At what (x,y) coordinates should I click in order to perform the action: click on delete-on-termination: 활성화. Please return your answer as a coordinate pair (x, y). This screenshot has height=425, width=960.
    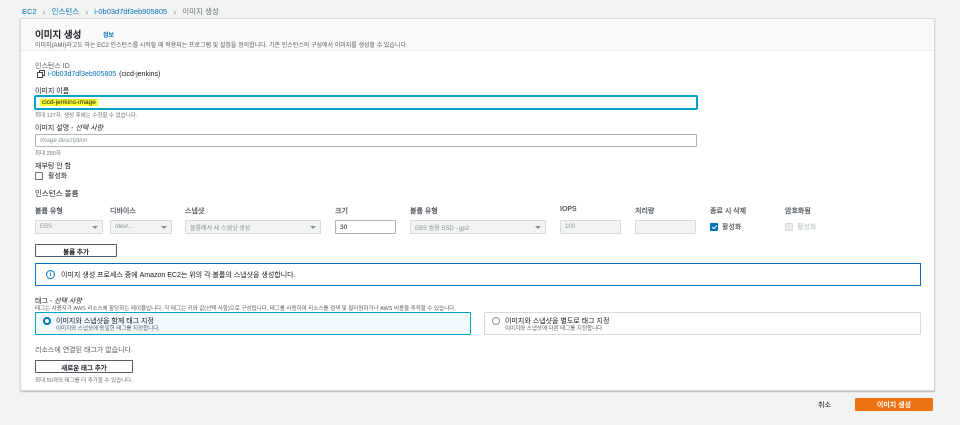
    Looking at the image, I should click on (725, 227).